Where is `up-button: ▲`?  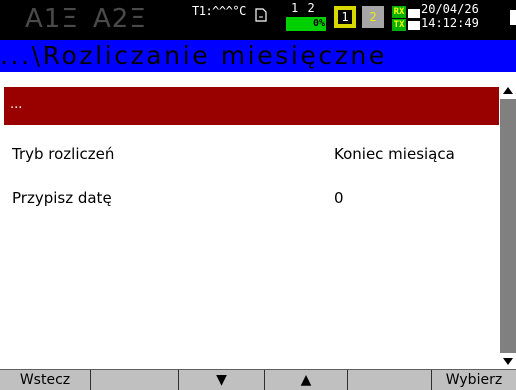
up-button: ▲ is located at coordinates (306, 380).